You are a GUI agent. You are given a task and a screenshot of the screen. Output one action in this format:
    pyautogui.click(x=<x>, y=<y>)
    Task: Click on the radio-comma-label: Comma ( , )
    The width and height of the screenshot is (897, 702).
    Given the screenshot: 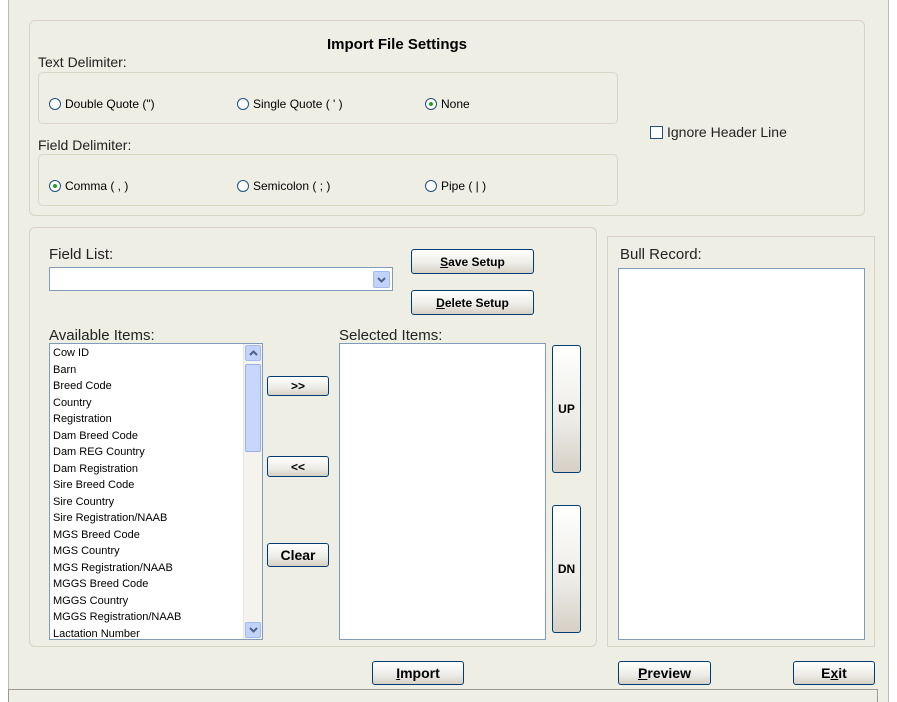 What is the action you would take?
    pyautogui.click(x=97, y=186)
    